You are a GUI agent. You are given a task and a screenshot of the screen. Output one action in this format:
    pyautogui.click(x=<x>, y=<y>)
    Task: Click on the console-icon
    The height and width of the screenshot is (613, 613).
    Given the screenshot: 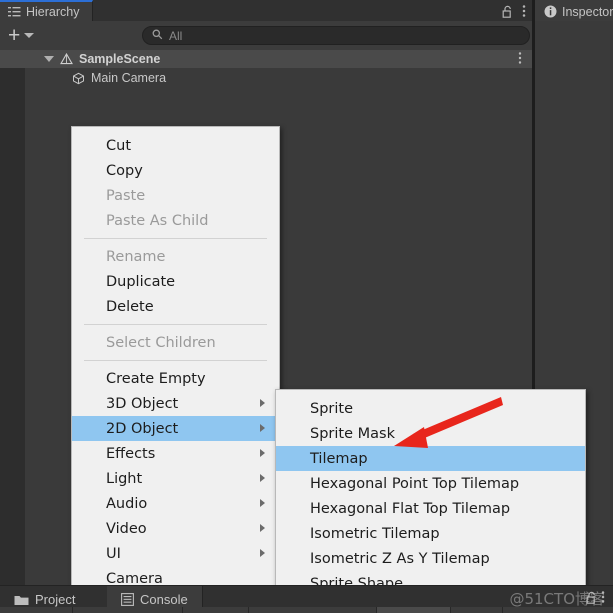 What is the action you would take?
    pyautogui.click(x=127, y=599)
    